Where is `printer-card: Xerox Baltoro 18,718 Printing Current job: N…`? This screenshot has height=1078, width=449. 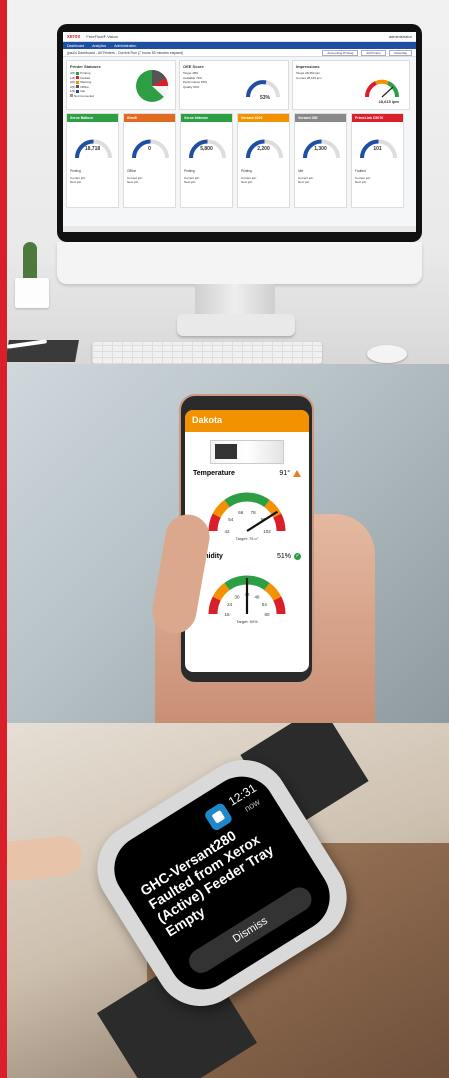
printer-card: Xerox Baltoro 18,718 Printing Current job: N… is located at coordinates (92, 160).